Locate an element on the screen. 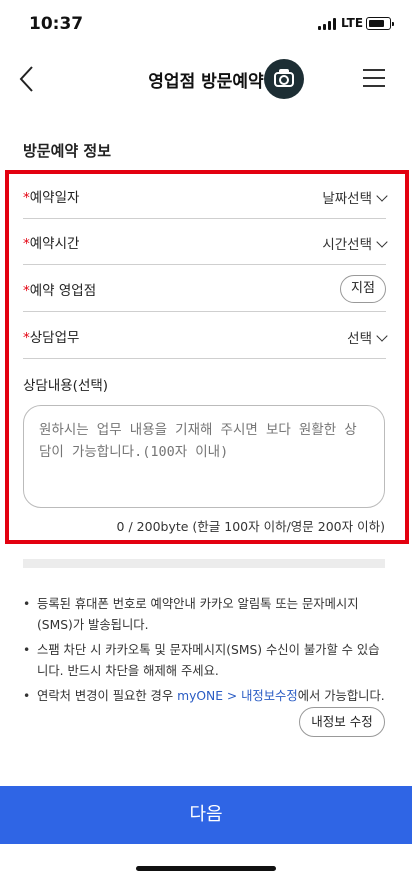 The image size is (412, 881). consult-select: 선택 is located at coordinates (367, 337).